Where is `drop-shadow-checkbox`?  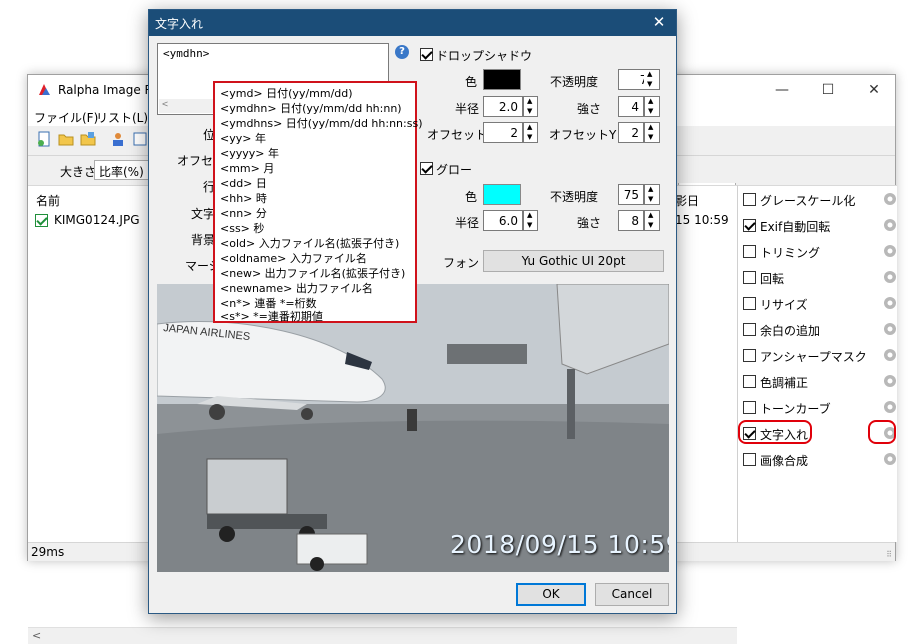 drop-shadow-checkbox is located at coordinates (426, 54).